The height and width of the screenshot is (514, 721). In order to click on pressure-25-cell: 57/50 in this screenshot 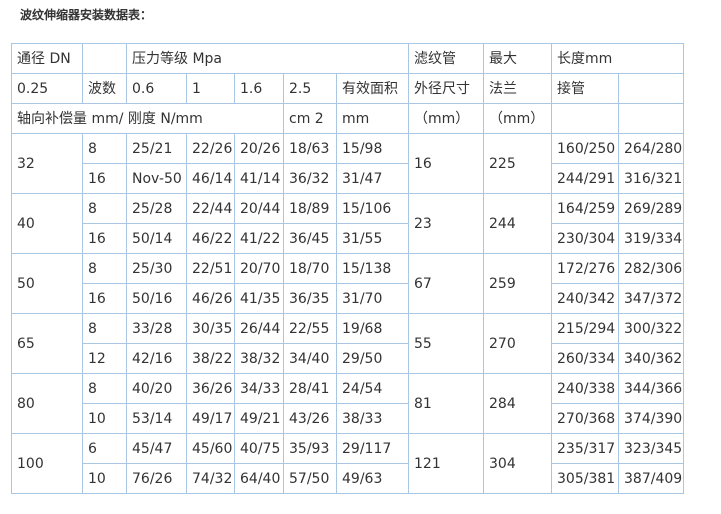, I will do `click(310, 478)`.